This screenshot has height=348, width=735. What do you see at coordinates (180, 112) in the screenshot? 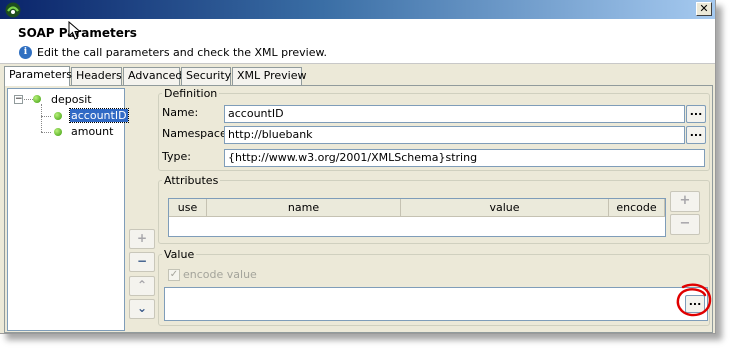
I see `name-label: Name:` at bounding box center [180, 112].